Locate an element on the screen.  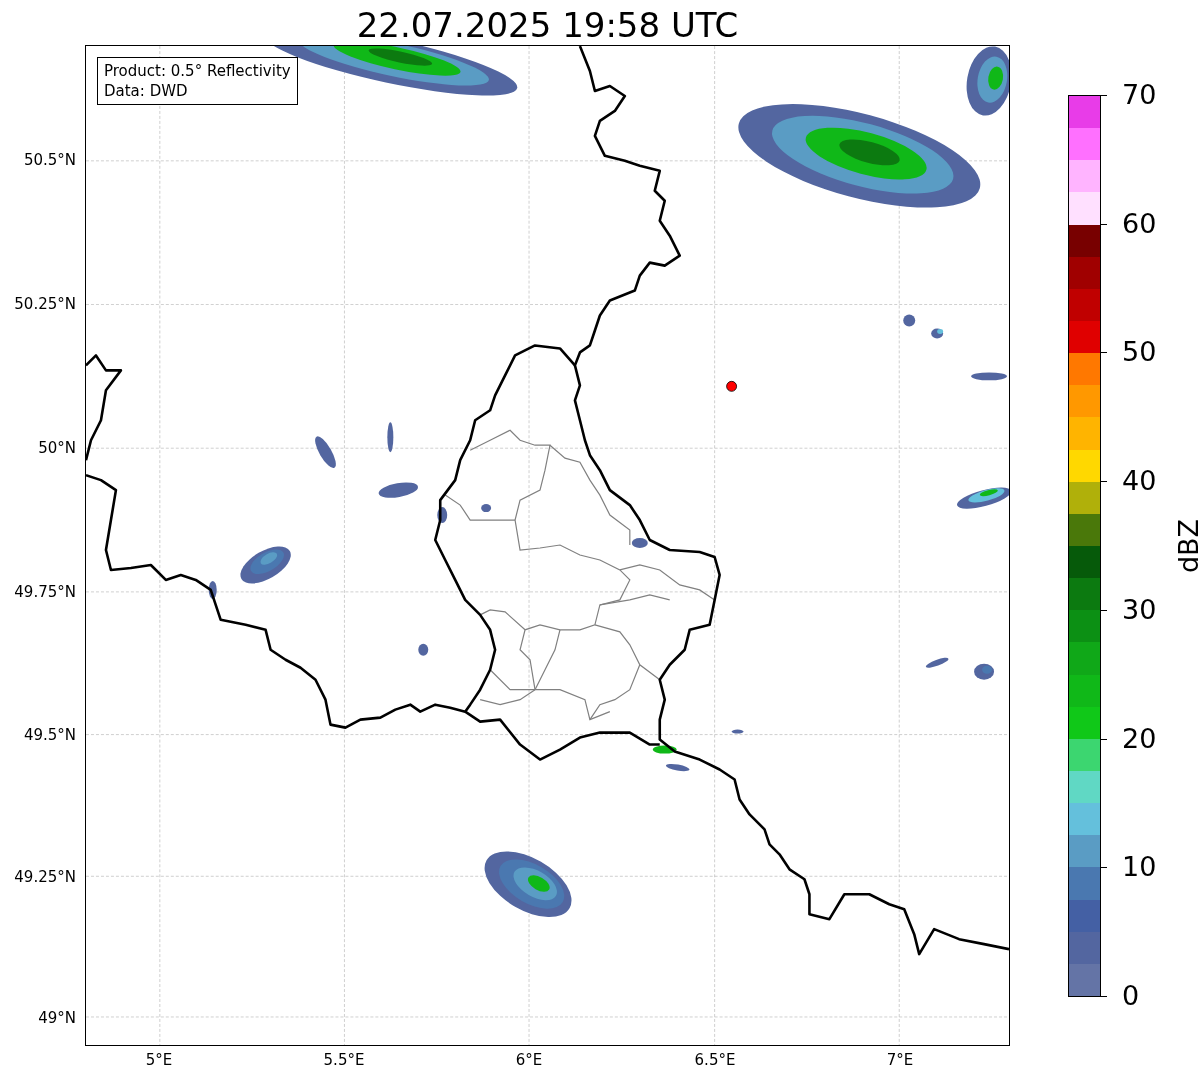
colorbar-tick-label: 30 is located at coordinates (1139, 609).